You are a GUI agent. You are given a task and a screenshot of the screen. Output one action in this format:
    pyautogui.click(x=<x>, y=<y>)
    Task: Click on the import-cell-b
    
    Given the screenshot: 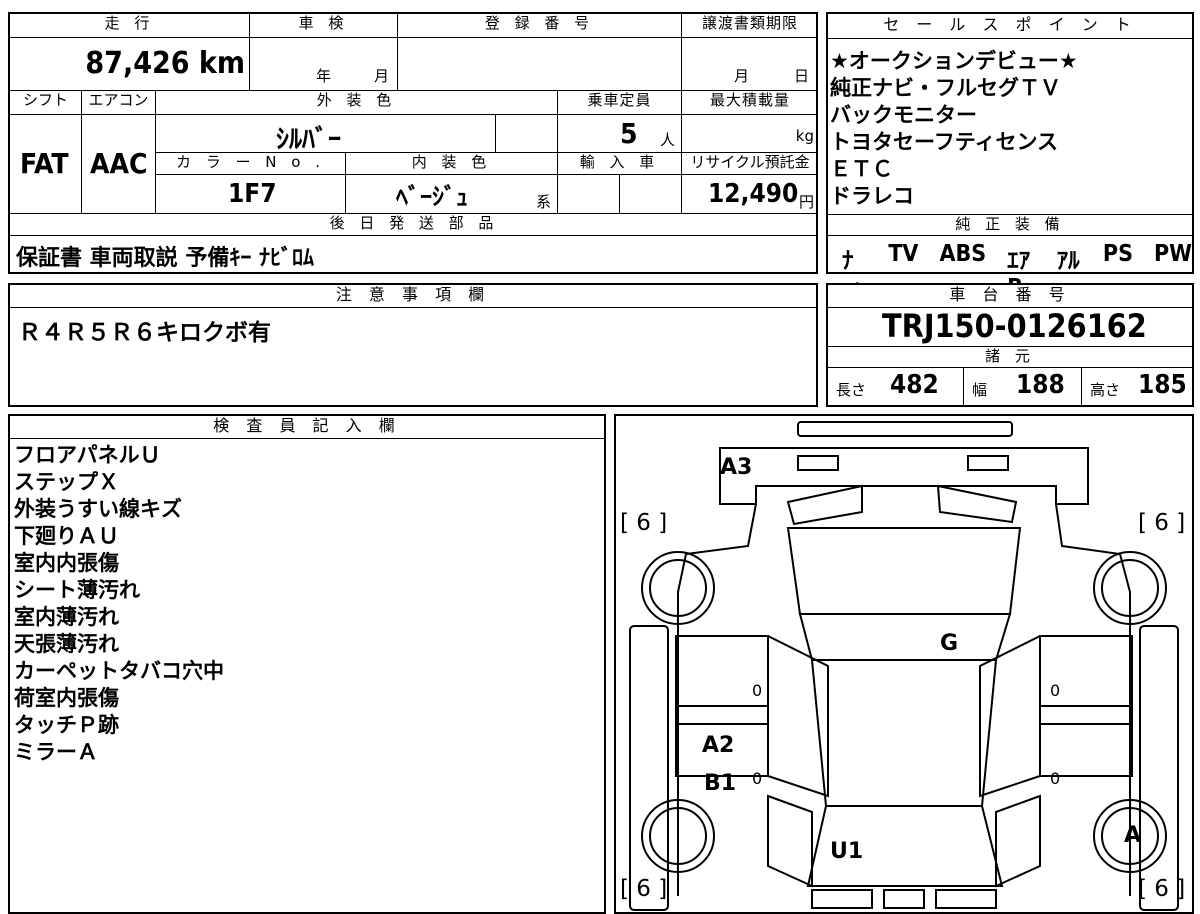 What is the action you would take?
    pyautogui.click(x=651, y=194)
    